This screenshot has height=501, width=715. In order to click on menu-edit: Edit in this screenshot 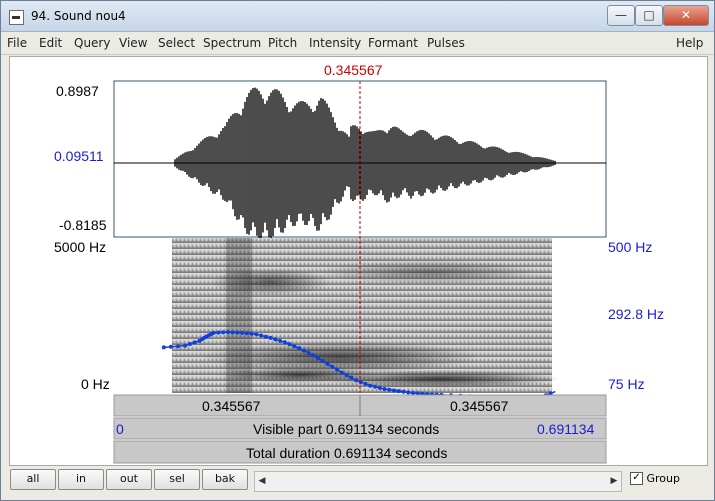, I will do `click(50, 43)`.